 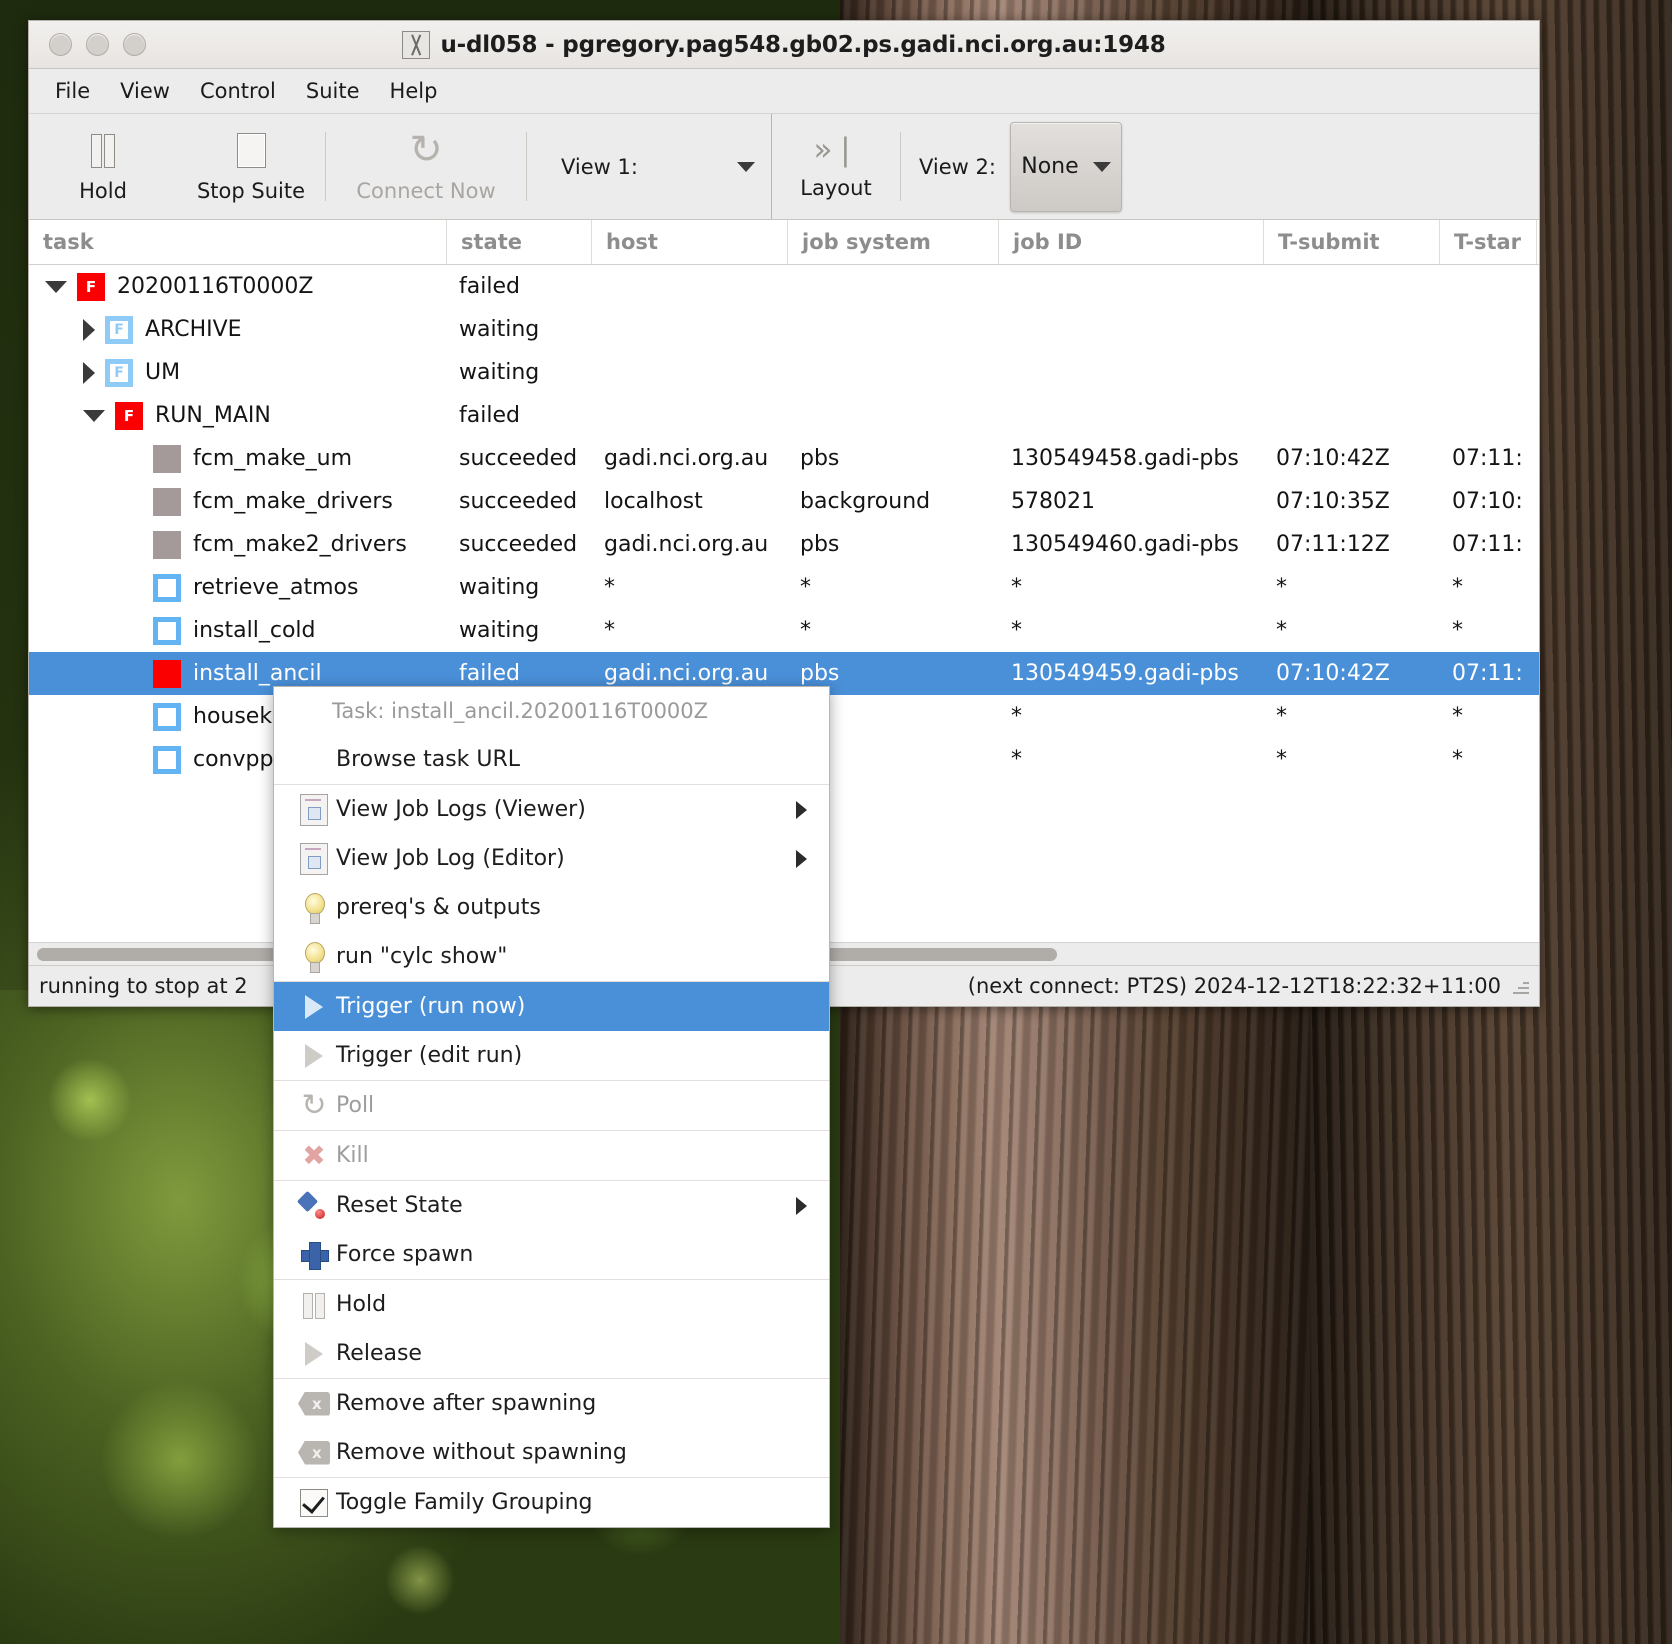 I want to click on task-name-label: retrieve_atmos, so click(x=276, y=587).